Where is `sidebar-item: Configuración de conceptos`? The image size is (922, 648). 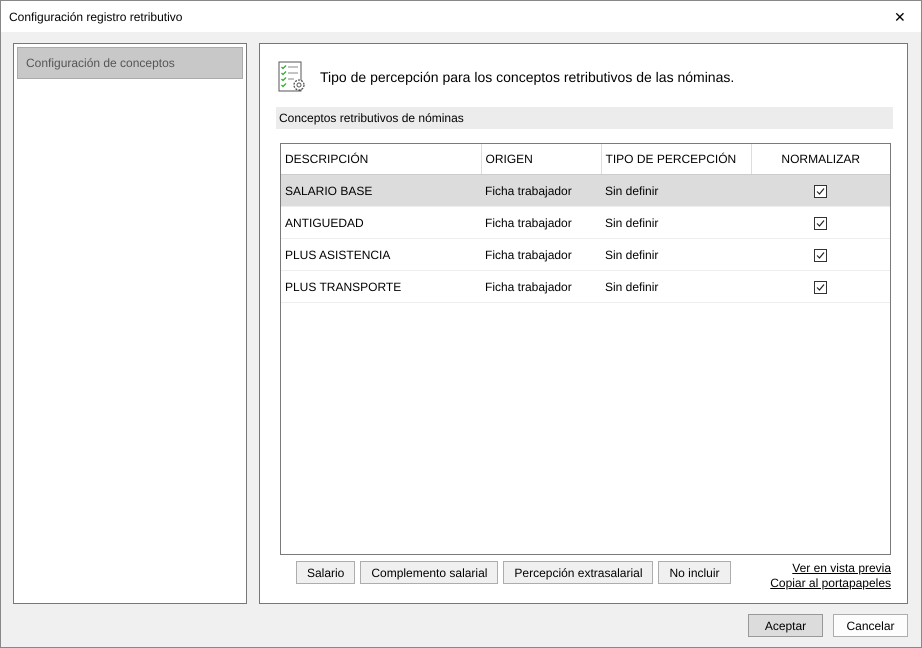 sidebar-item: Configuración de conceptos is located at coordinates (130, 63).